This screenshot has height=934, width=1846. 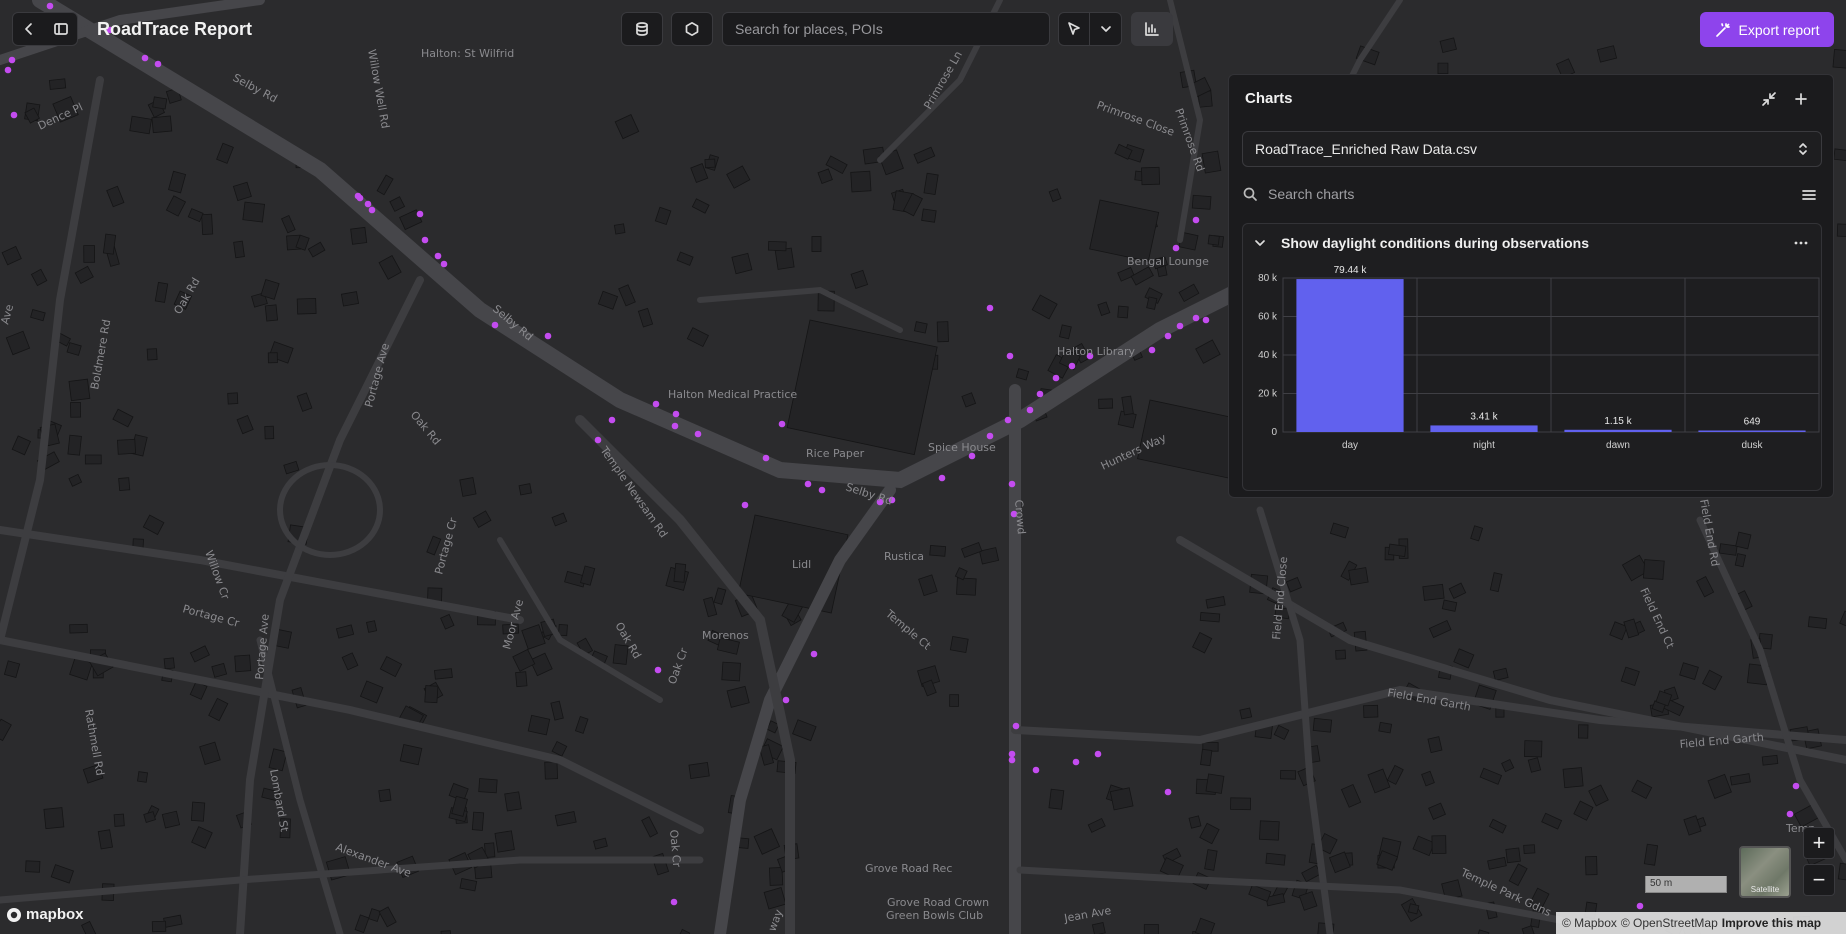 I want to click on back-button, so click(x=29, y=29).